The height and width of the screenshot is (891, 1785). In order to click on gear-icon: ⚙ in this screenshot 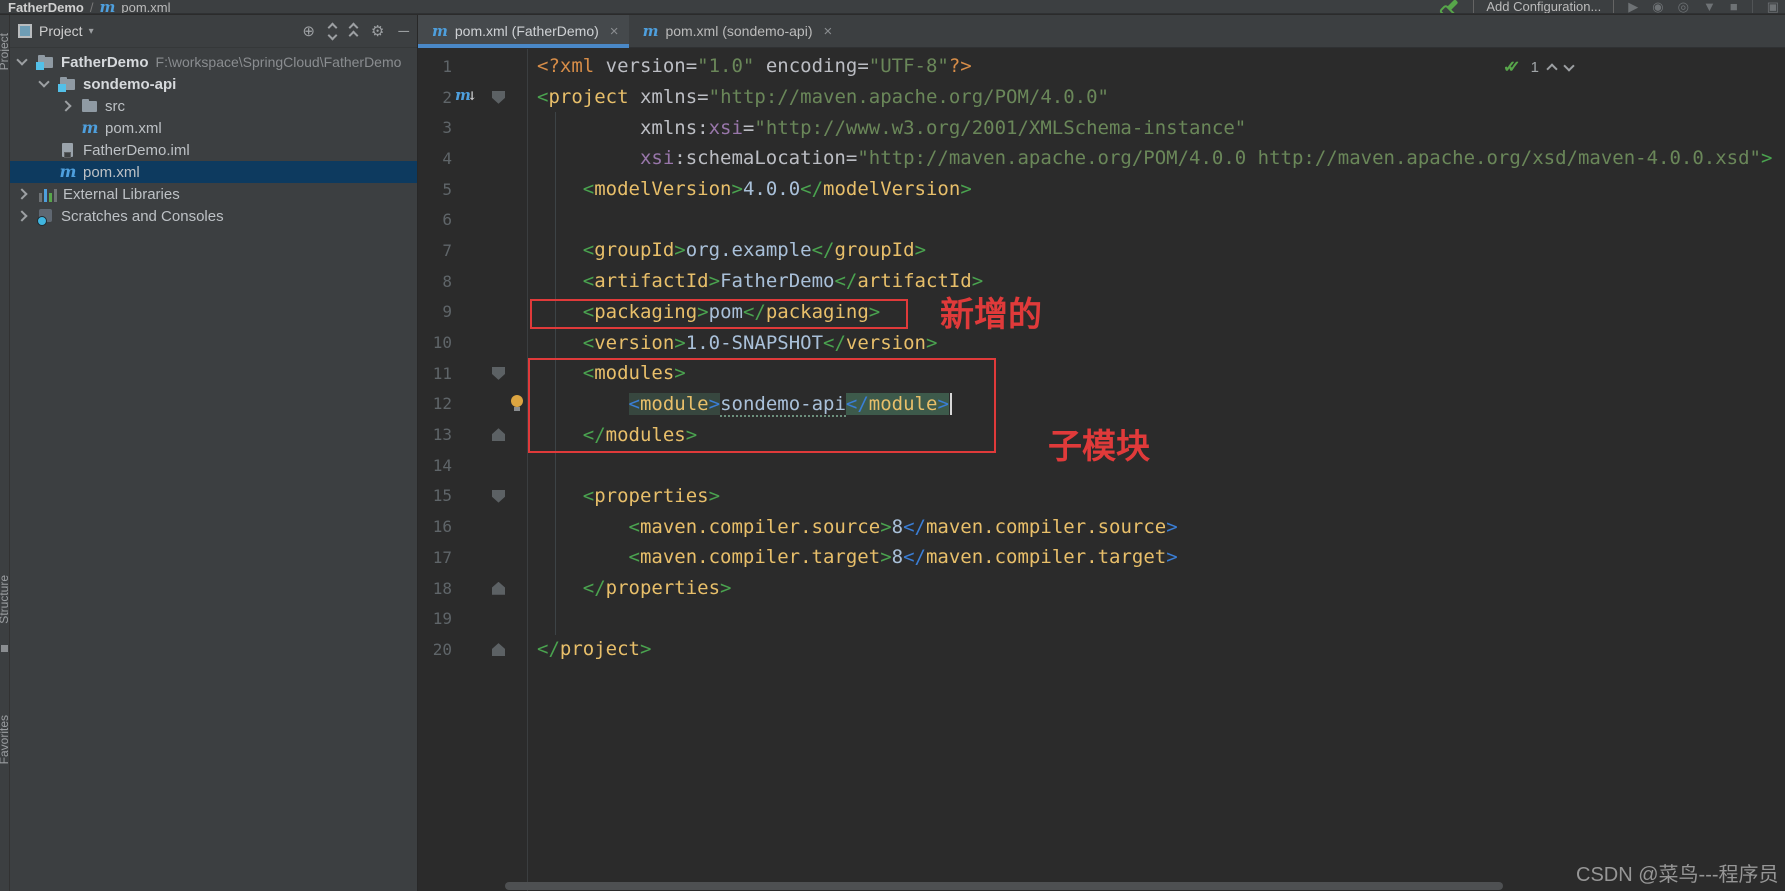, I will do `click(377, 31)`.